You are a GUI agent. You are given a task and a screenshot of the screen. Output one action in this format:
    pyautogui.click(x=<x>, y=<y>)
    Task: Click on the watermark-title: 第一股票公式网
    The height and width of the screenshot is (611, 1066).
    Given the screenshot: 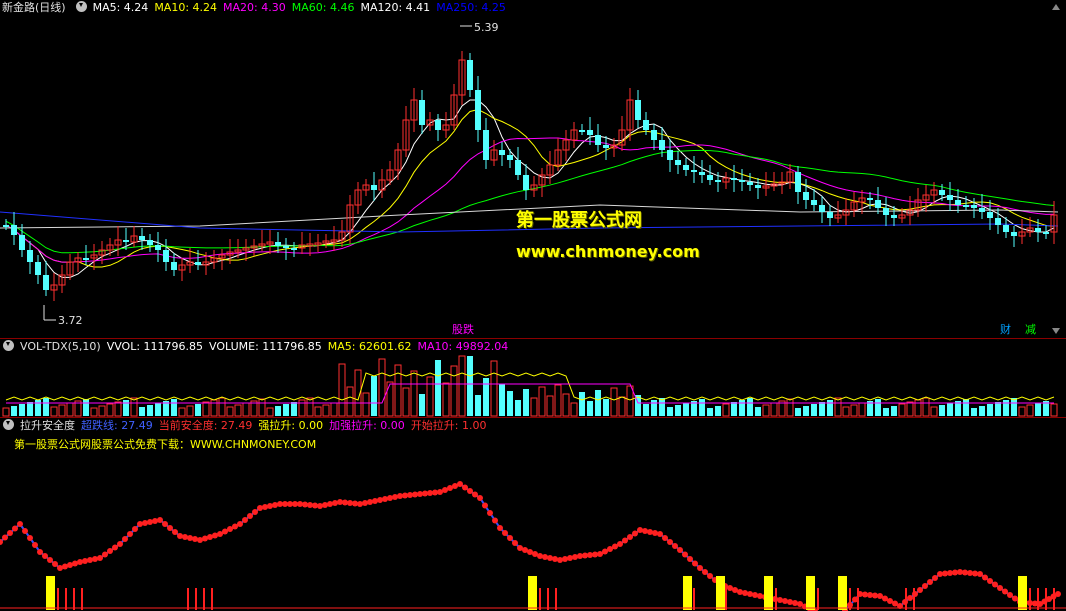 What is the action you would take?
    pyautogui.click(x=579, y=220)
    